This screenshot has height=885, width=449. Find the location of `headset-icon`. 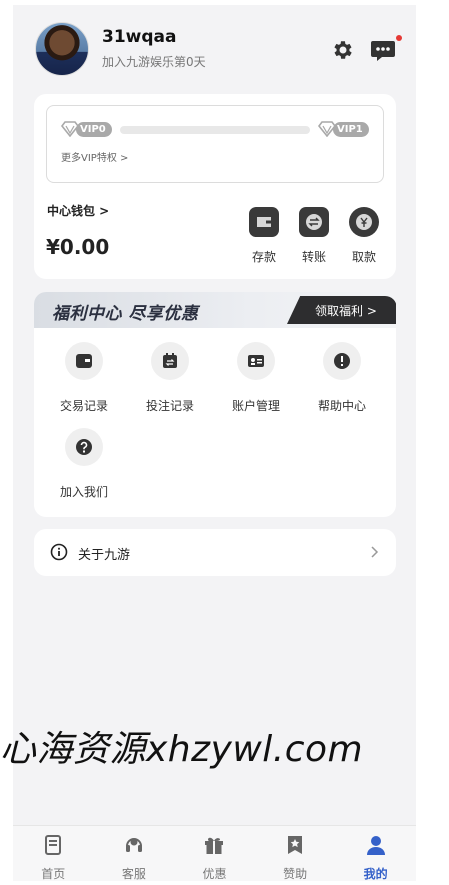

headset-icon is located at coordinates (133, 845).